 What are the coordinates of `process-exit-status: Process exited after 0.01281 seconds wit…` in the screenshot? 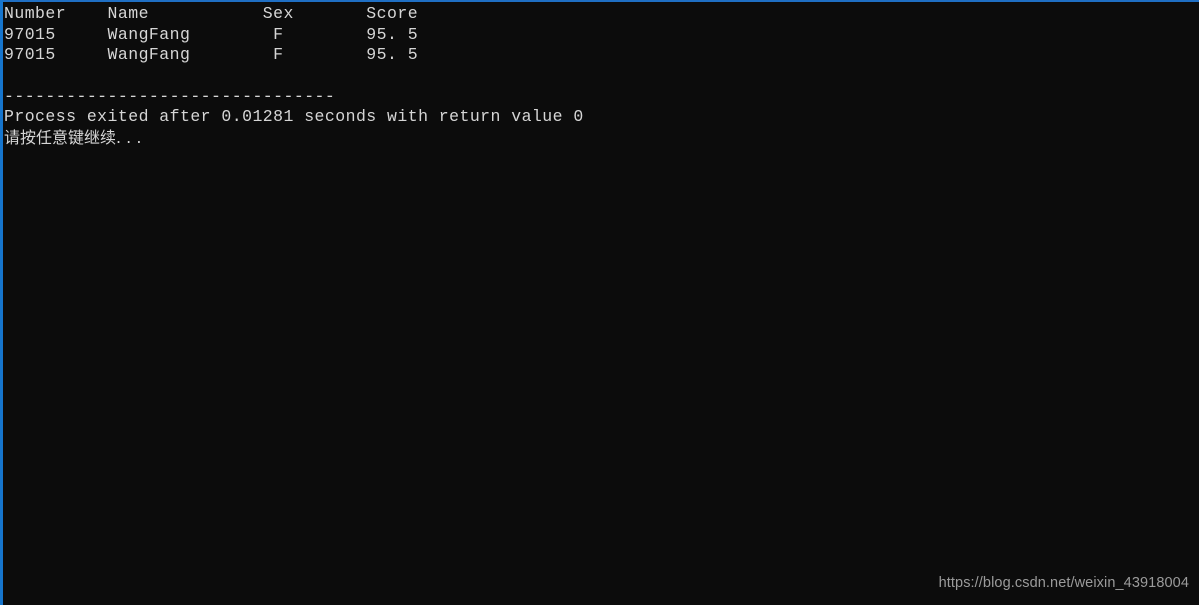 It's located at (294, 117).